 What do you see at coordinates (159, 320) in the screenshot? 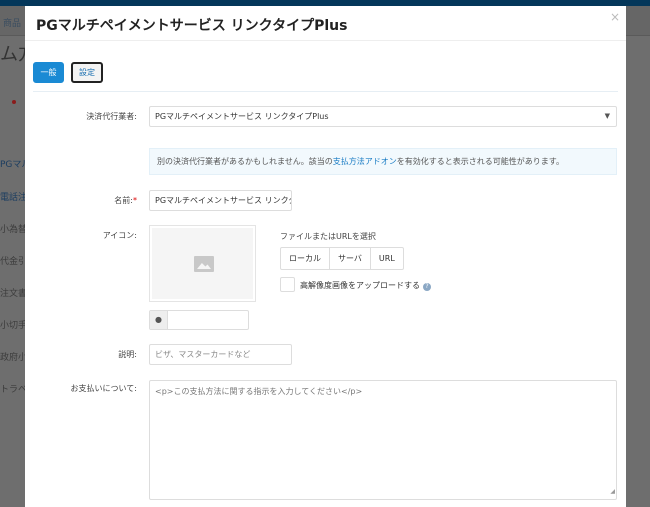
I see `comment-icon: ●` at bounding box center [159, 320].